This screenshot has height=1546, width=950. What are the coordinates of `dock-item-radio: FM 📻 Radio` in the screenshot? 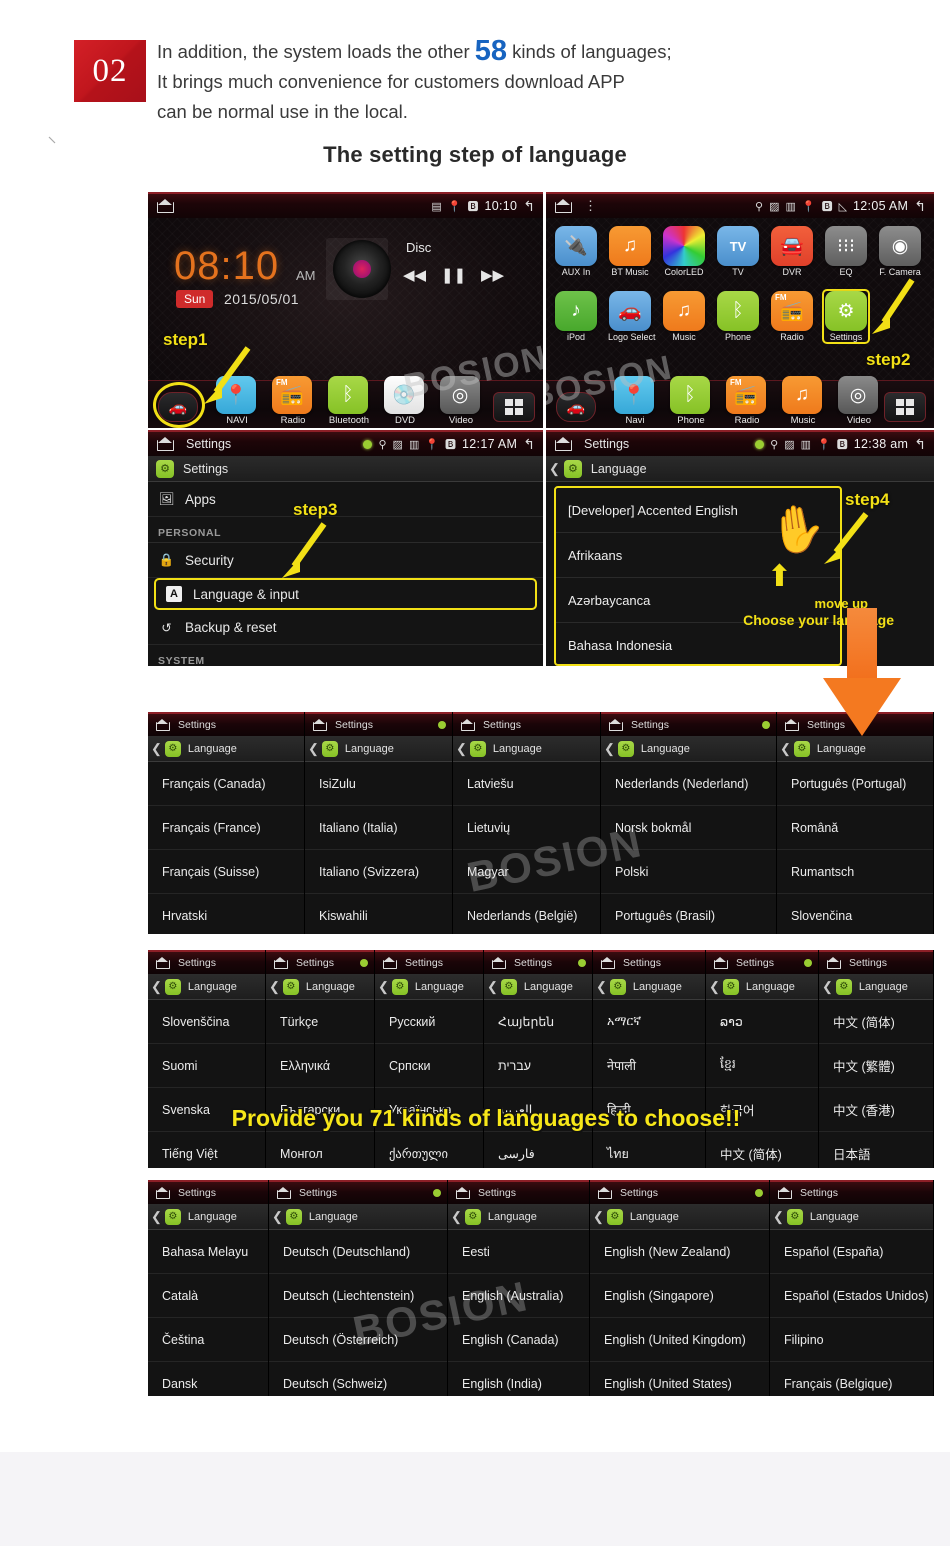 It's located at (293, 401).